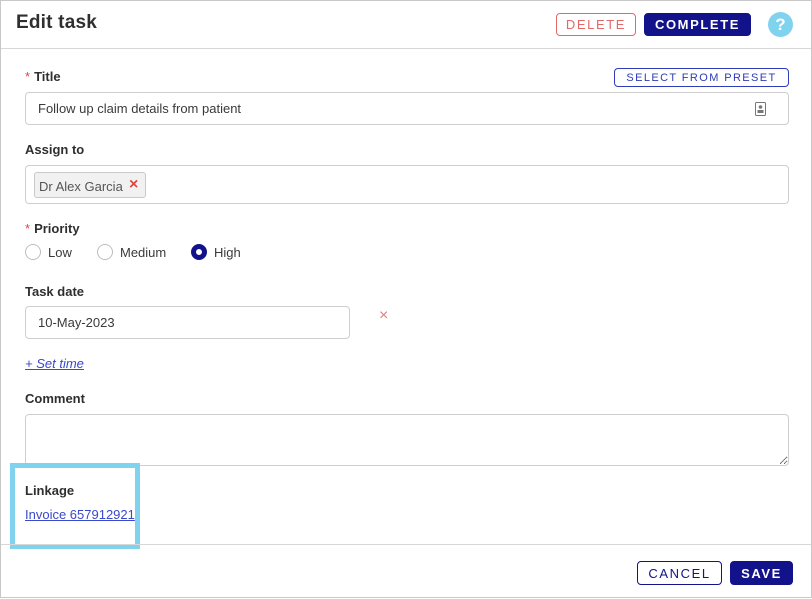 Image resolution: width=812 pixels, height=599 pixels. Describe the element at coordinates (54, 363) in the screenshot. I see `set-time-link: + Set time` at that location.